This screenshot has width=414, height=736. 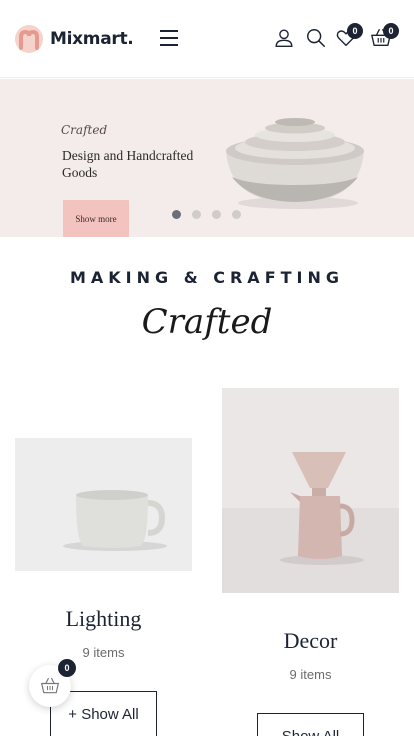 What do you see at coordinates (391, 31) in the screenshot?
I see `cart-count-badge: 0` at bounding box center [391, 31].